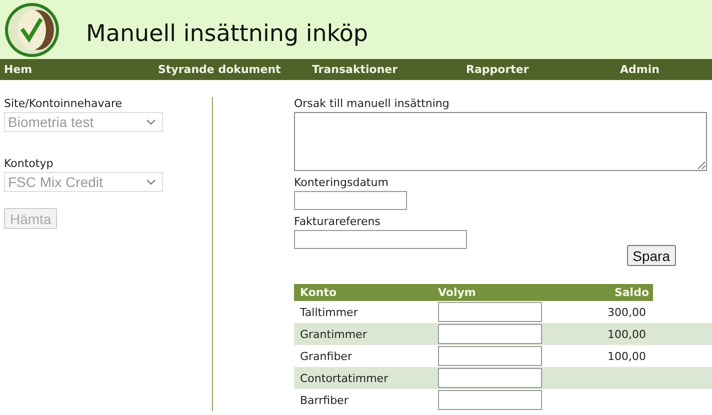 The width and height of the screenshot is (712, 415). What do you see at coordinates (350, 200) in the screenshot?
I see `date-field` at bounding box center [350, 200].